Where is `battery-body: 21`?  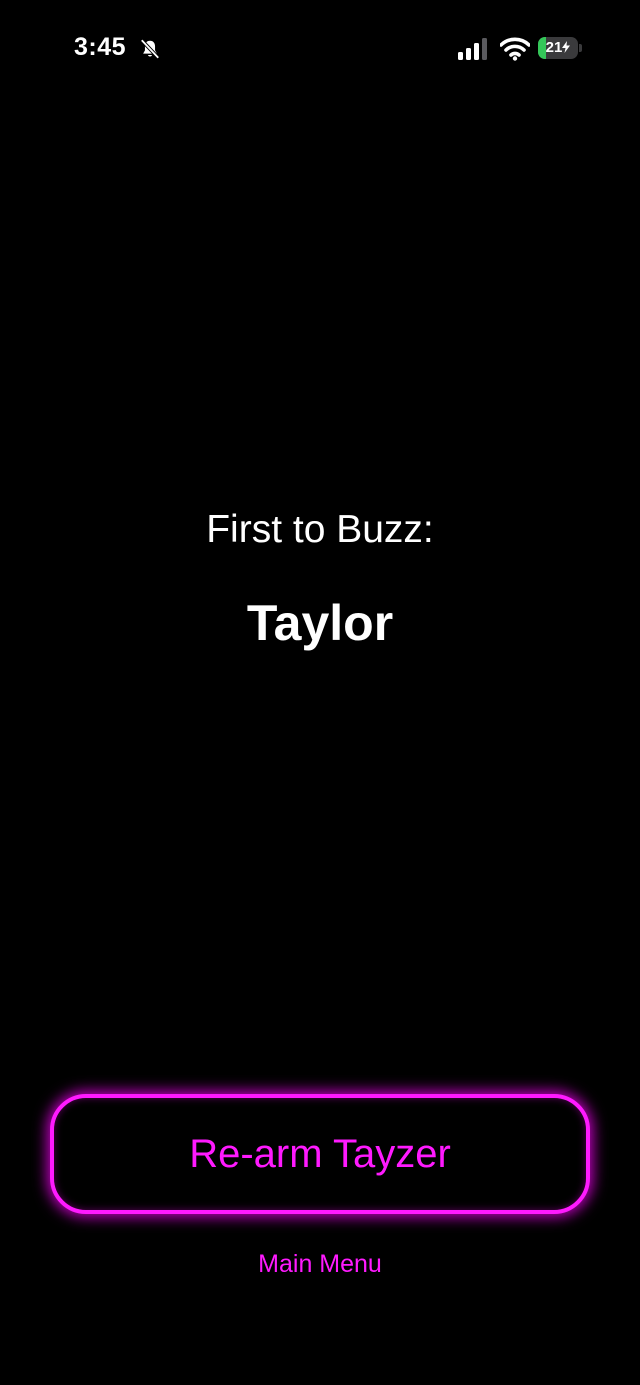
battery-body: 21 is located at coordinates (558, 48).